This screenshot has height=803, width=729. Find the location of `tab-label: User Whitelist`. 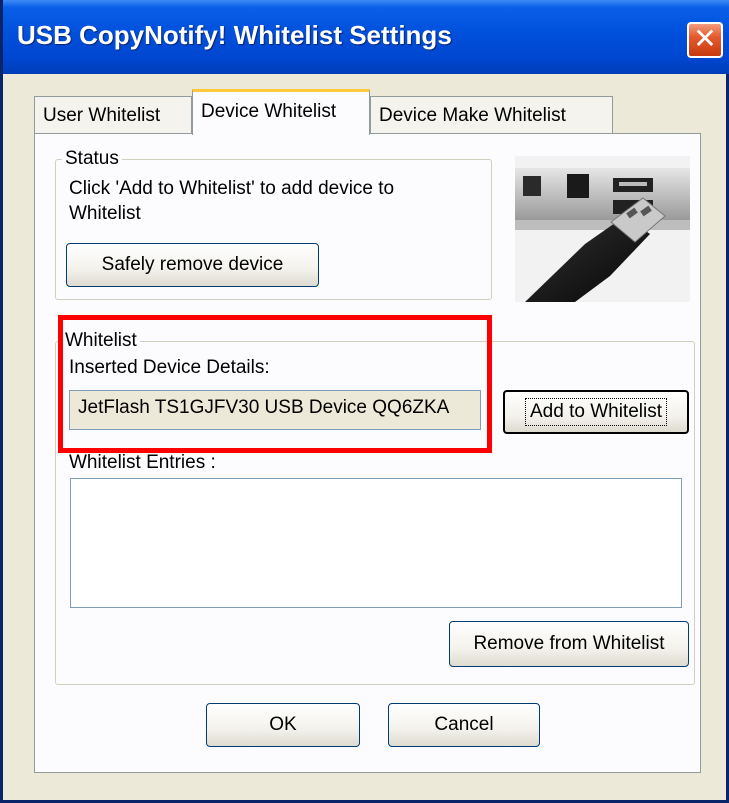

tab-label: User Whitelist is located at coordinates (102, 115).